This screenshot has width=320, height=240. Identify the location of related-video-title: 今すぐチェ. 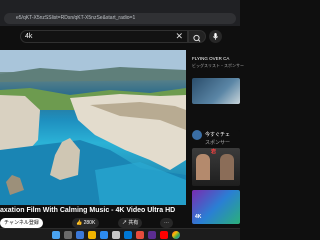
(218, 135).